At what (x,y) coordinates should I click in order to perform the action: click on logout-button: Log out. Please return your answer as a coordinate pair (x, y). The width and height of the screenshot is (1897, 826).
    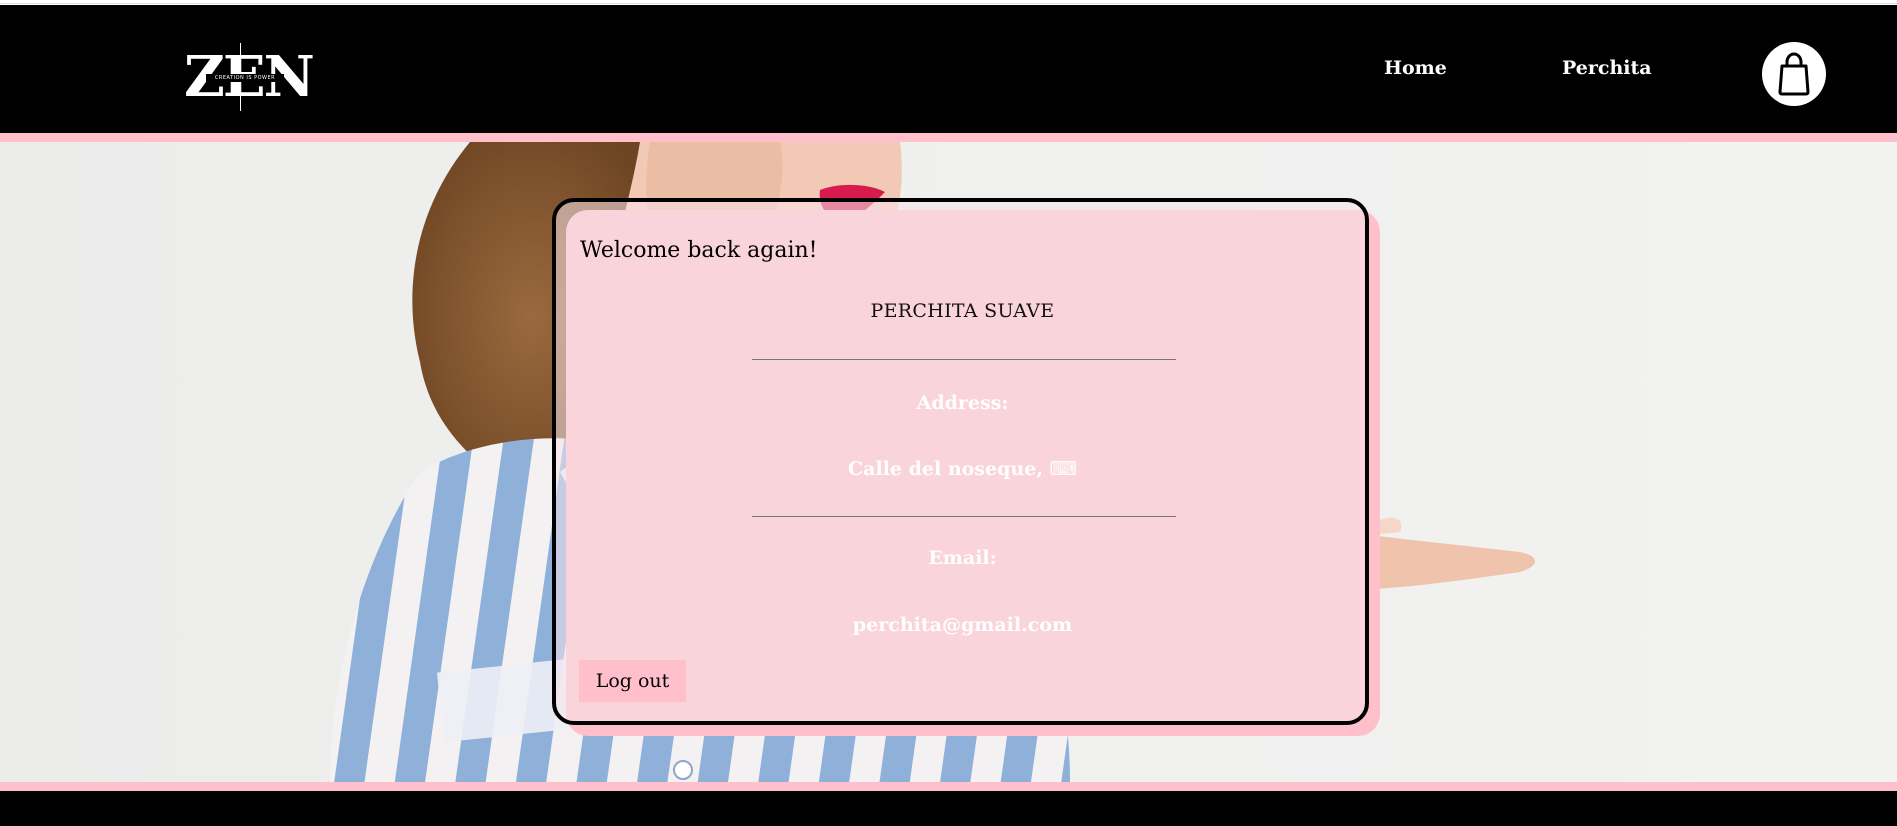
    Looking at the image, I should click on (632, 681).